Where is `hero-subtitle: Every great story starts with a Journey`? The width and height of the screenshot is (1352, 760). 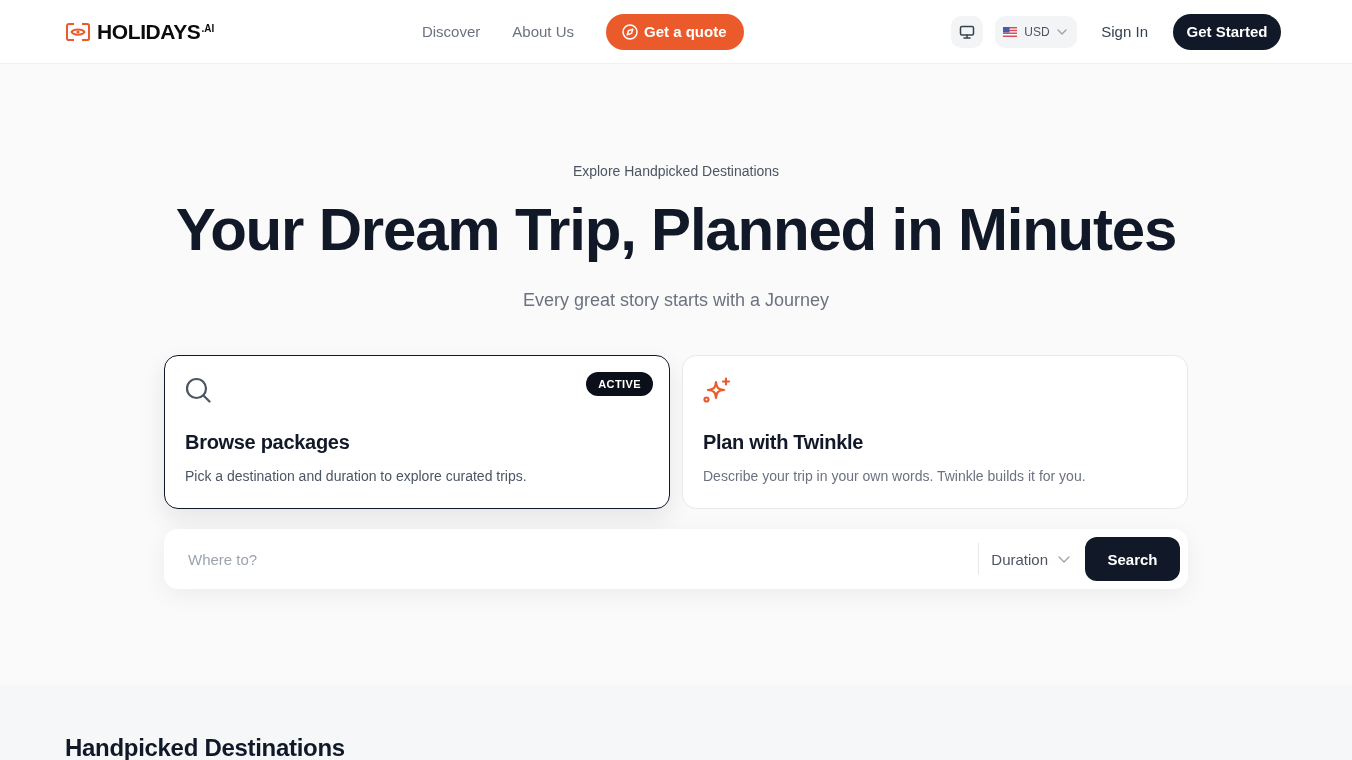 hero-subtitle: Every great story starts with a Journey is located at coordinates (676, 300).